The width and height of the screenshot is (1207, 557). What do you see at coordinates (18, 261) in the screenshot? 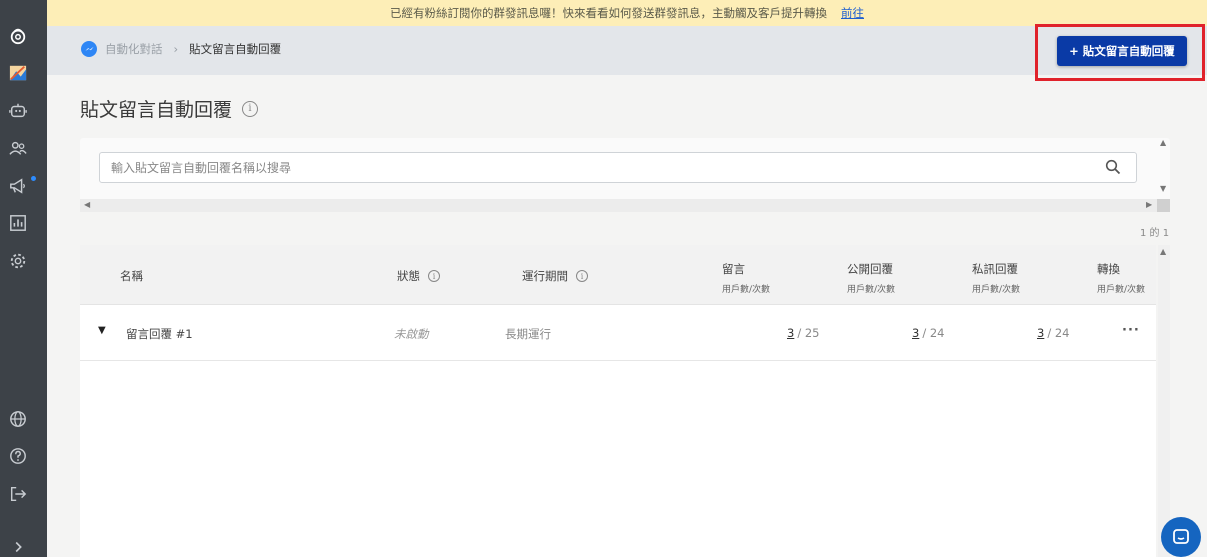
I see `gear-icon` at bounding box center [18, 261].